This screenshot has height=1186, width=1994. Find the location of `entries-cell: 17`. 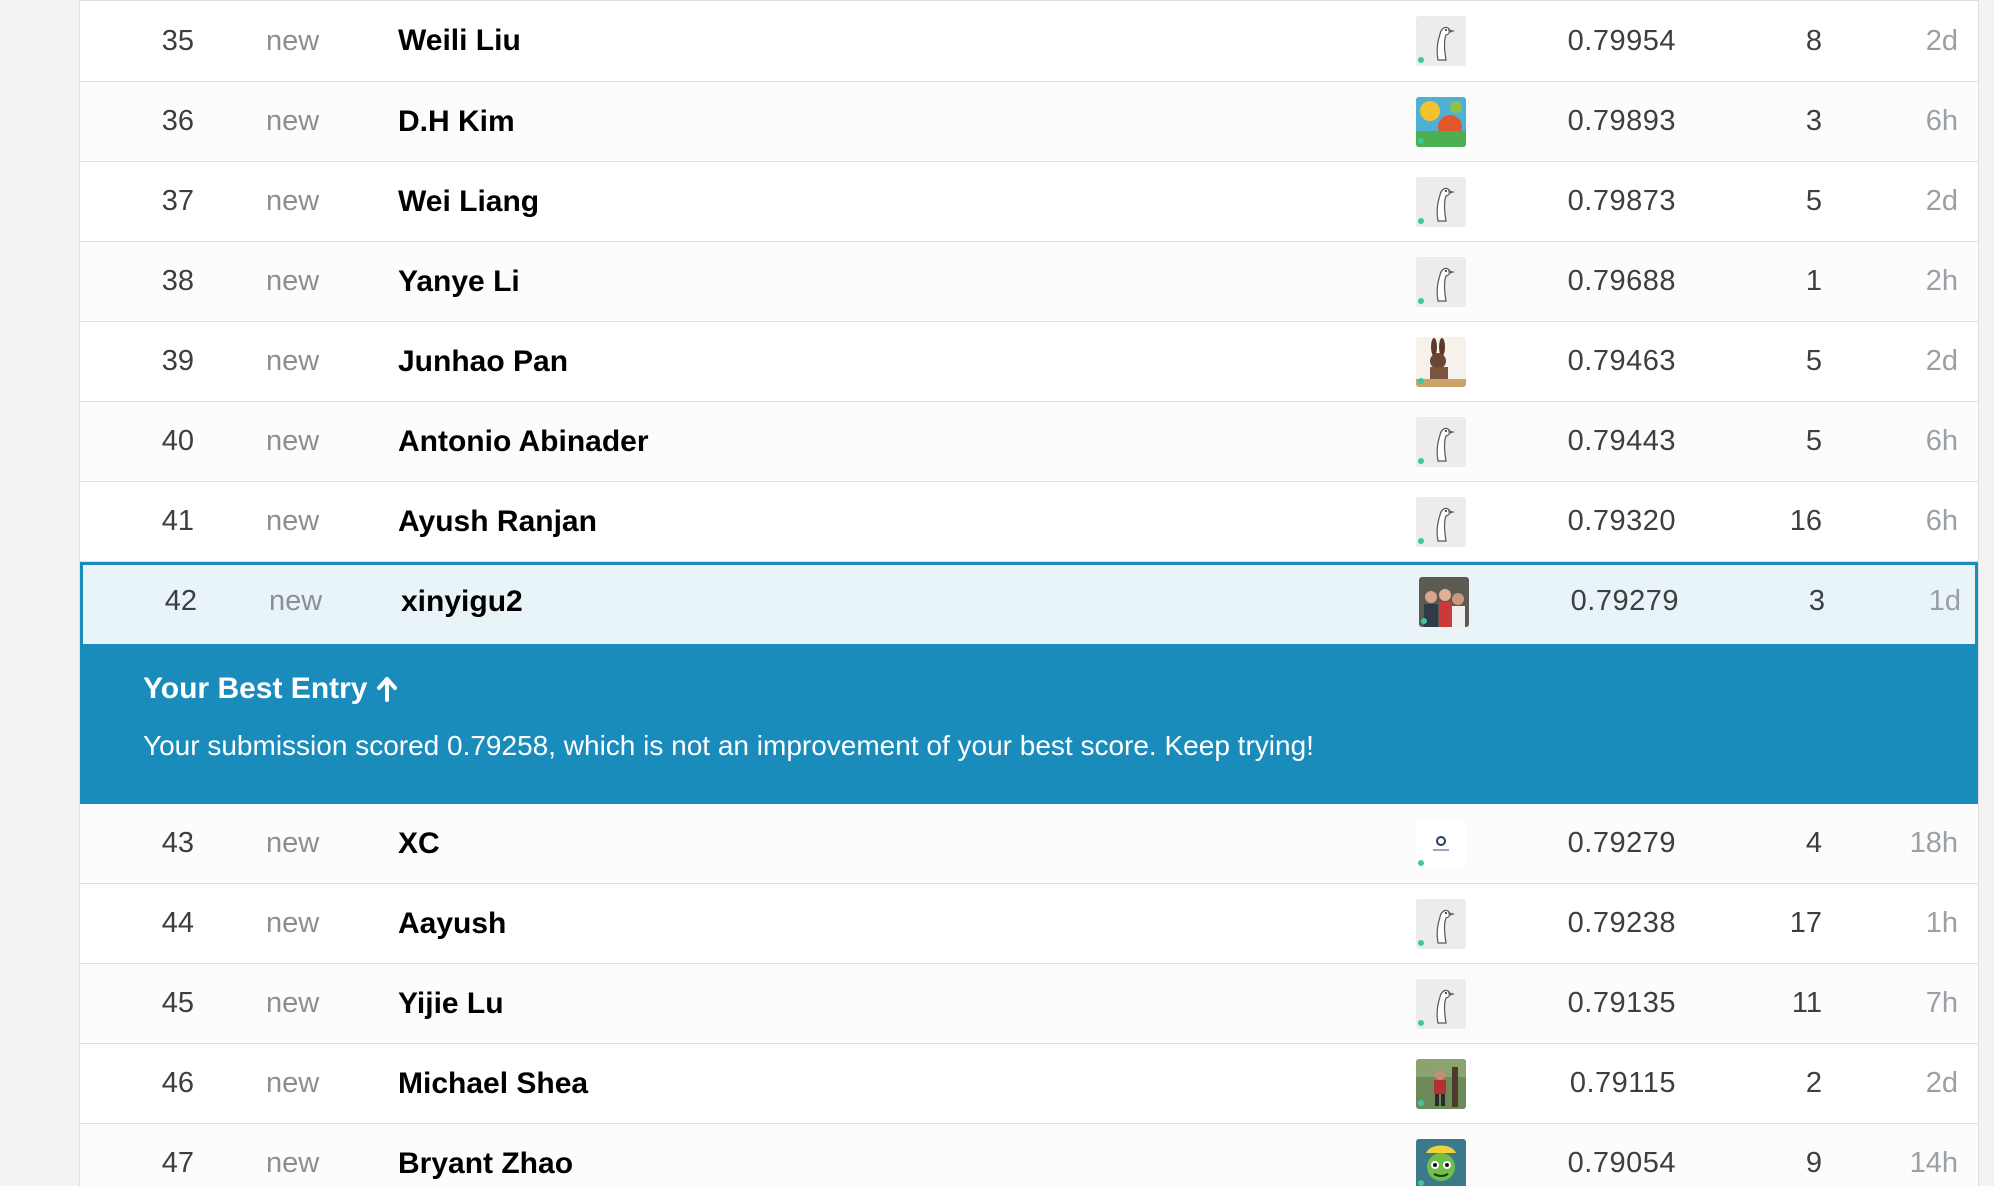

entries-cell: 17 is located at coordinates (1805, 923).